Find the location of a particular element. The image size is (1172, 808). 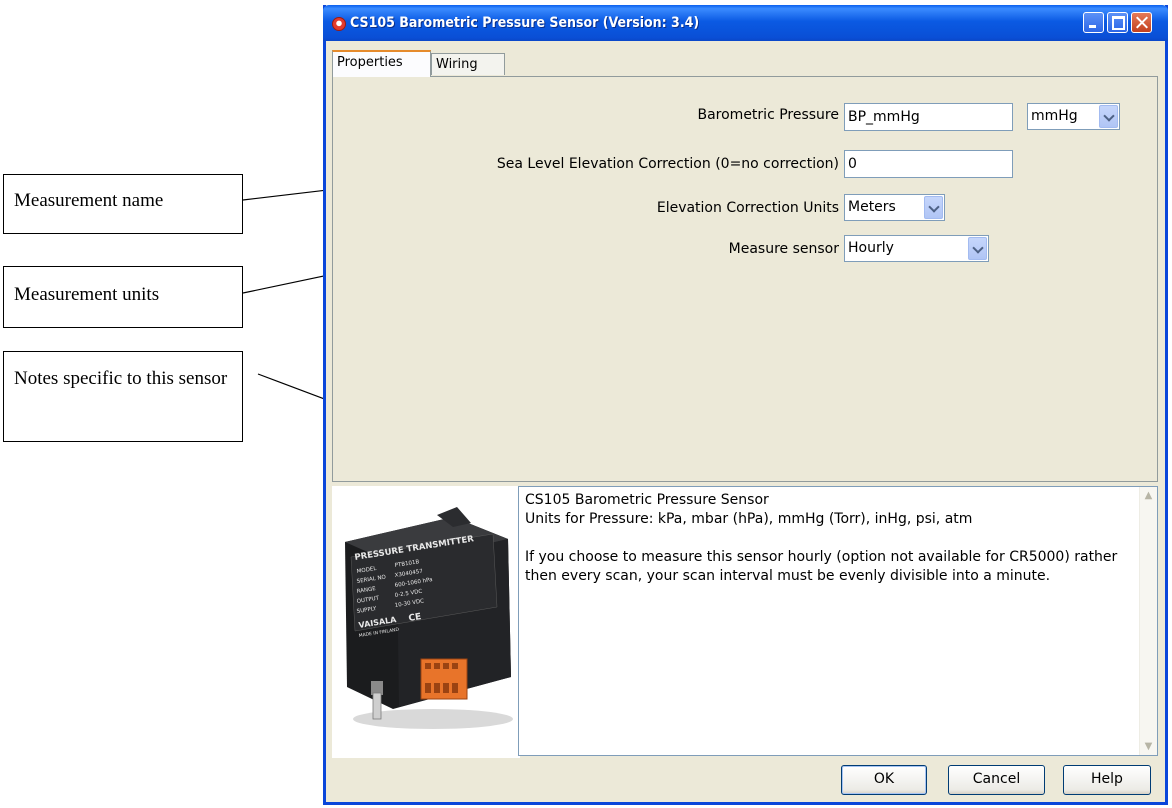

callout-measurement-units: Measurement units is located at coordinates (123, 297).